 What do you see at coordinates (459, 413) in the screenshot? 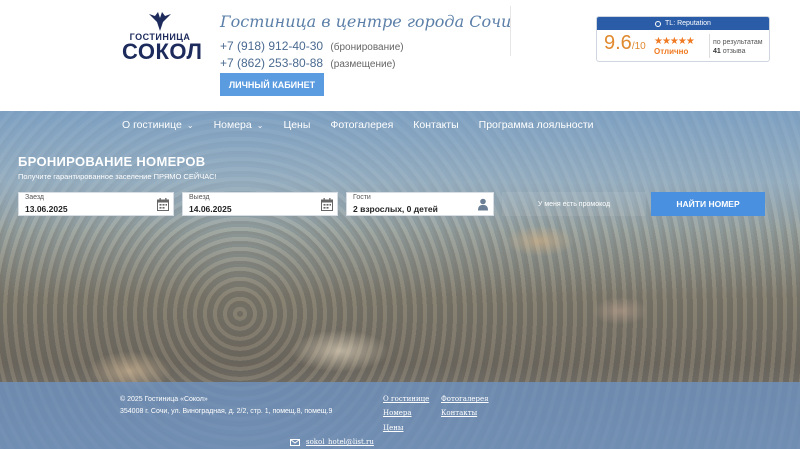
I see `footer-link-contacts: Контакты` at bounding box center [459, 413].